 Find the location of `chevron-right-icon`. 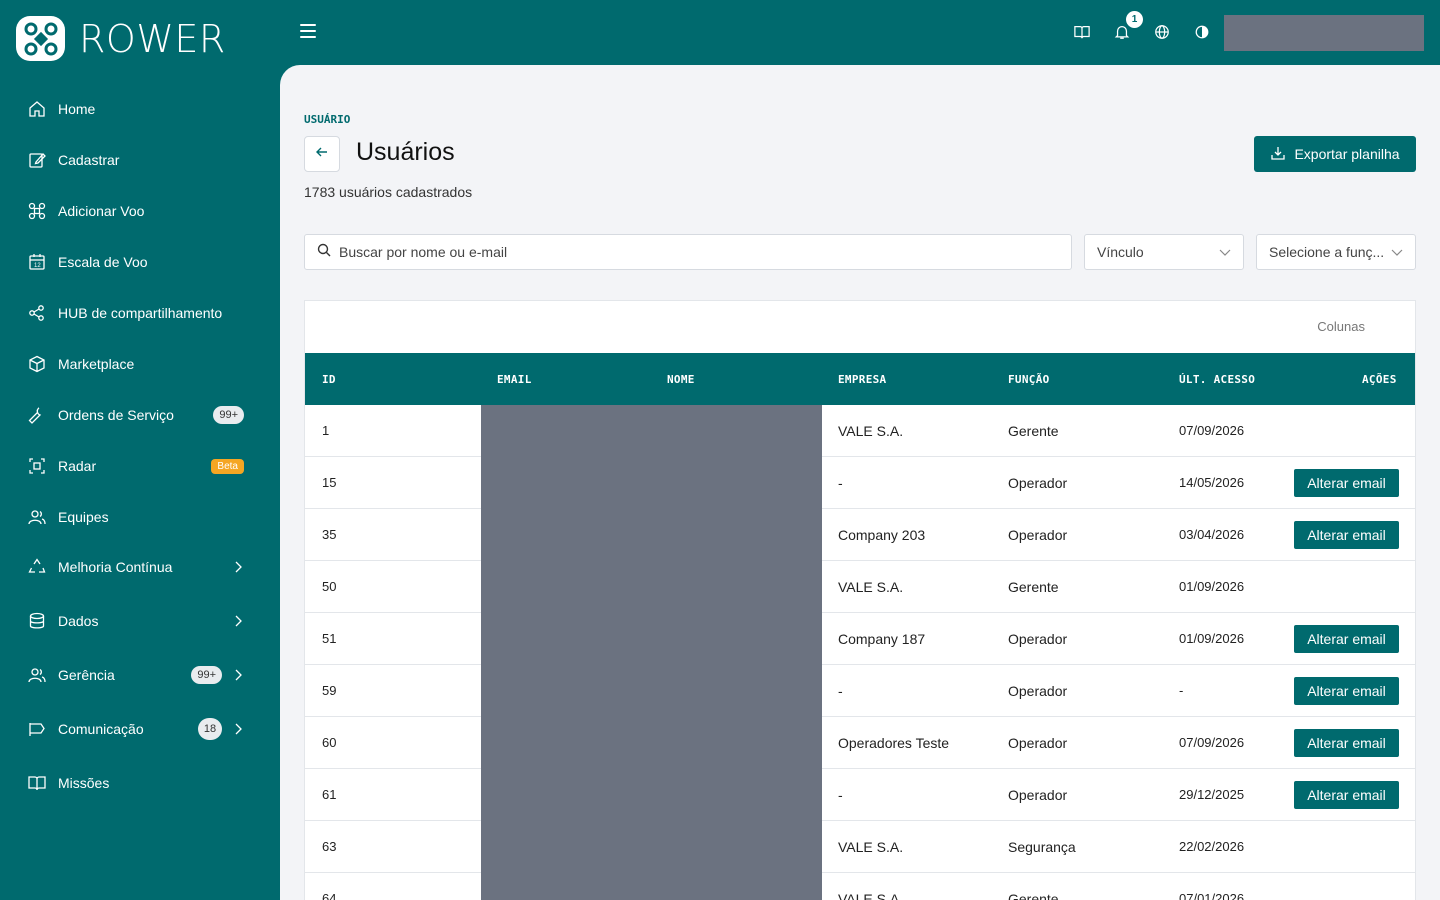

chevron-right-icon is located at coordinates (238, 621).